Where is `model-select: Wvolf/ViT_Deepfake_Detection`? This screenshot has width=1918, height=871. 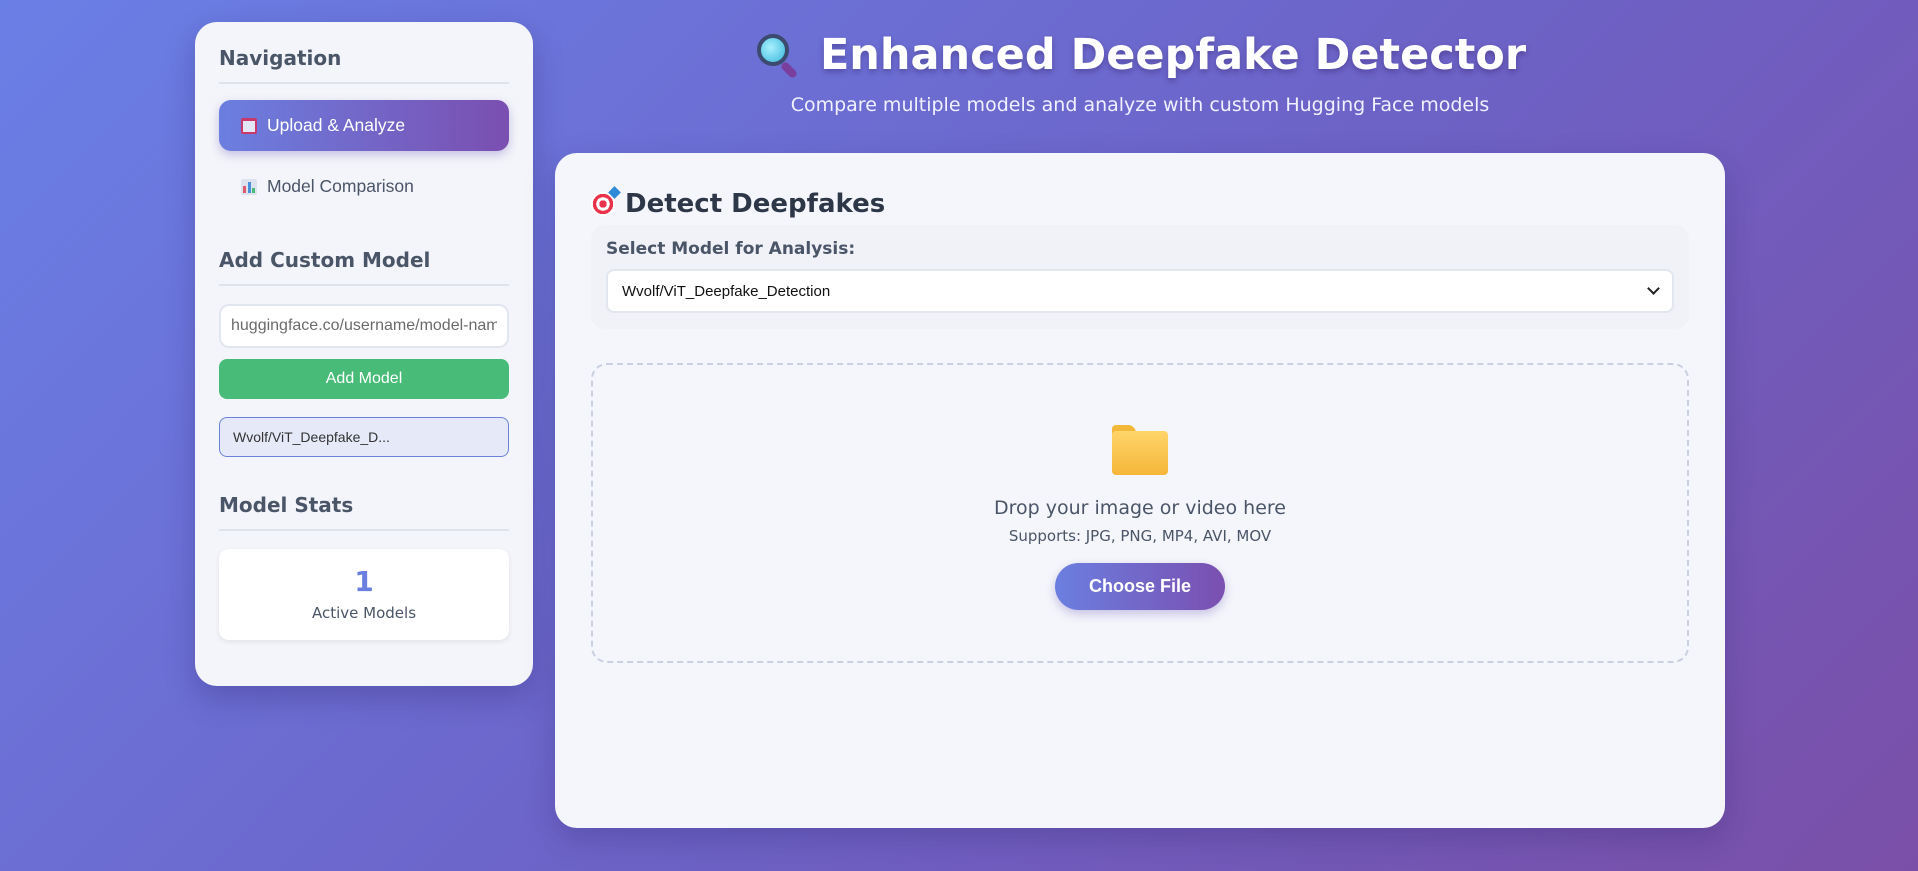 model-select: Wvolf/ViT_Deepfake_Detection is located at coordinates (1140, 291).